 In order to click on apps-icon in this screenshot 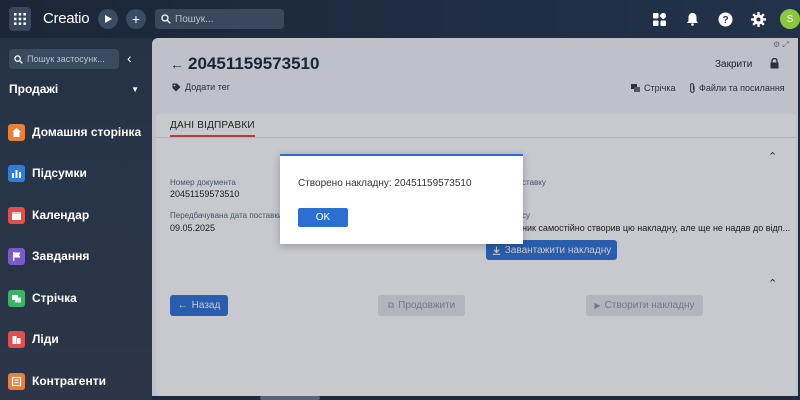, I will do `click(659, 19)`.